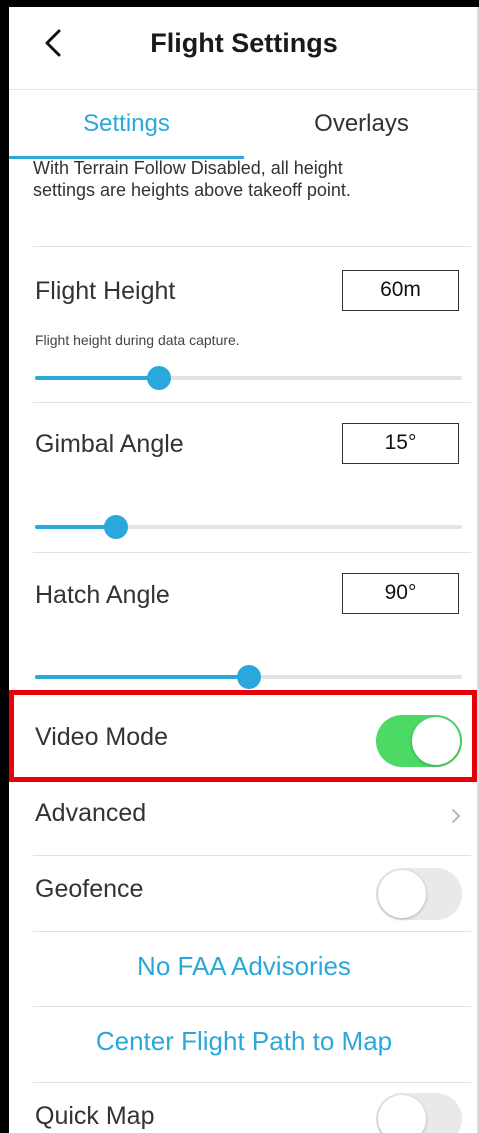 This screenshot has height=1133, width=479. Describe the element at coordinates (105, 291) in the screenshot. I see `flight-height-label: Flight Height` at that location.